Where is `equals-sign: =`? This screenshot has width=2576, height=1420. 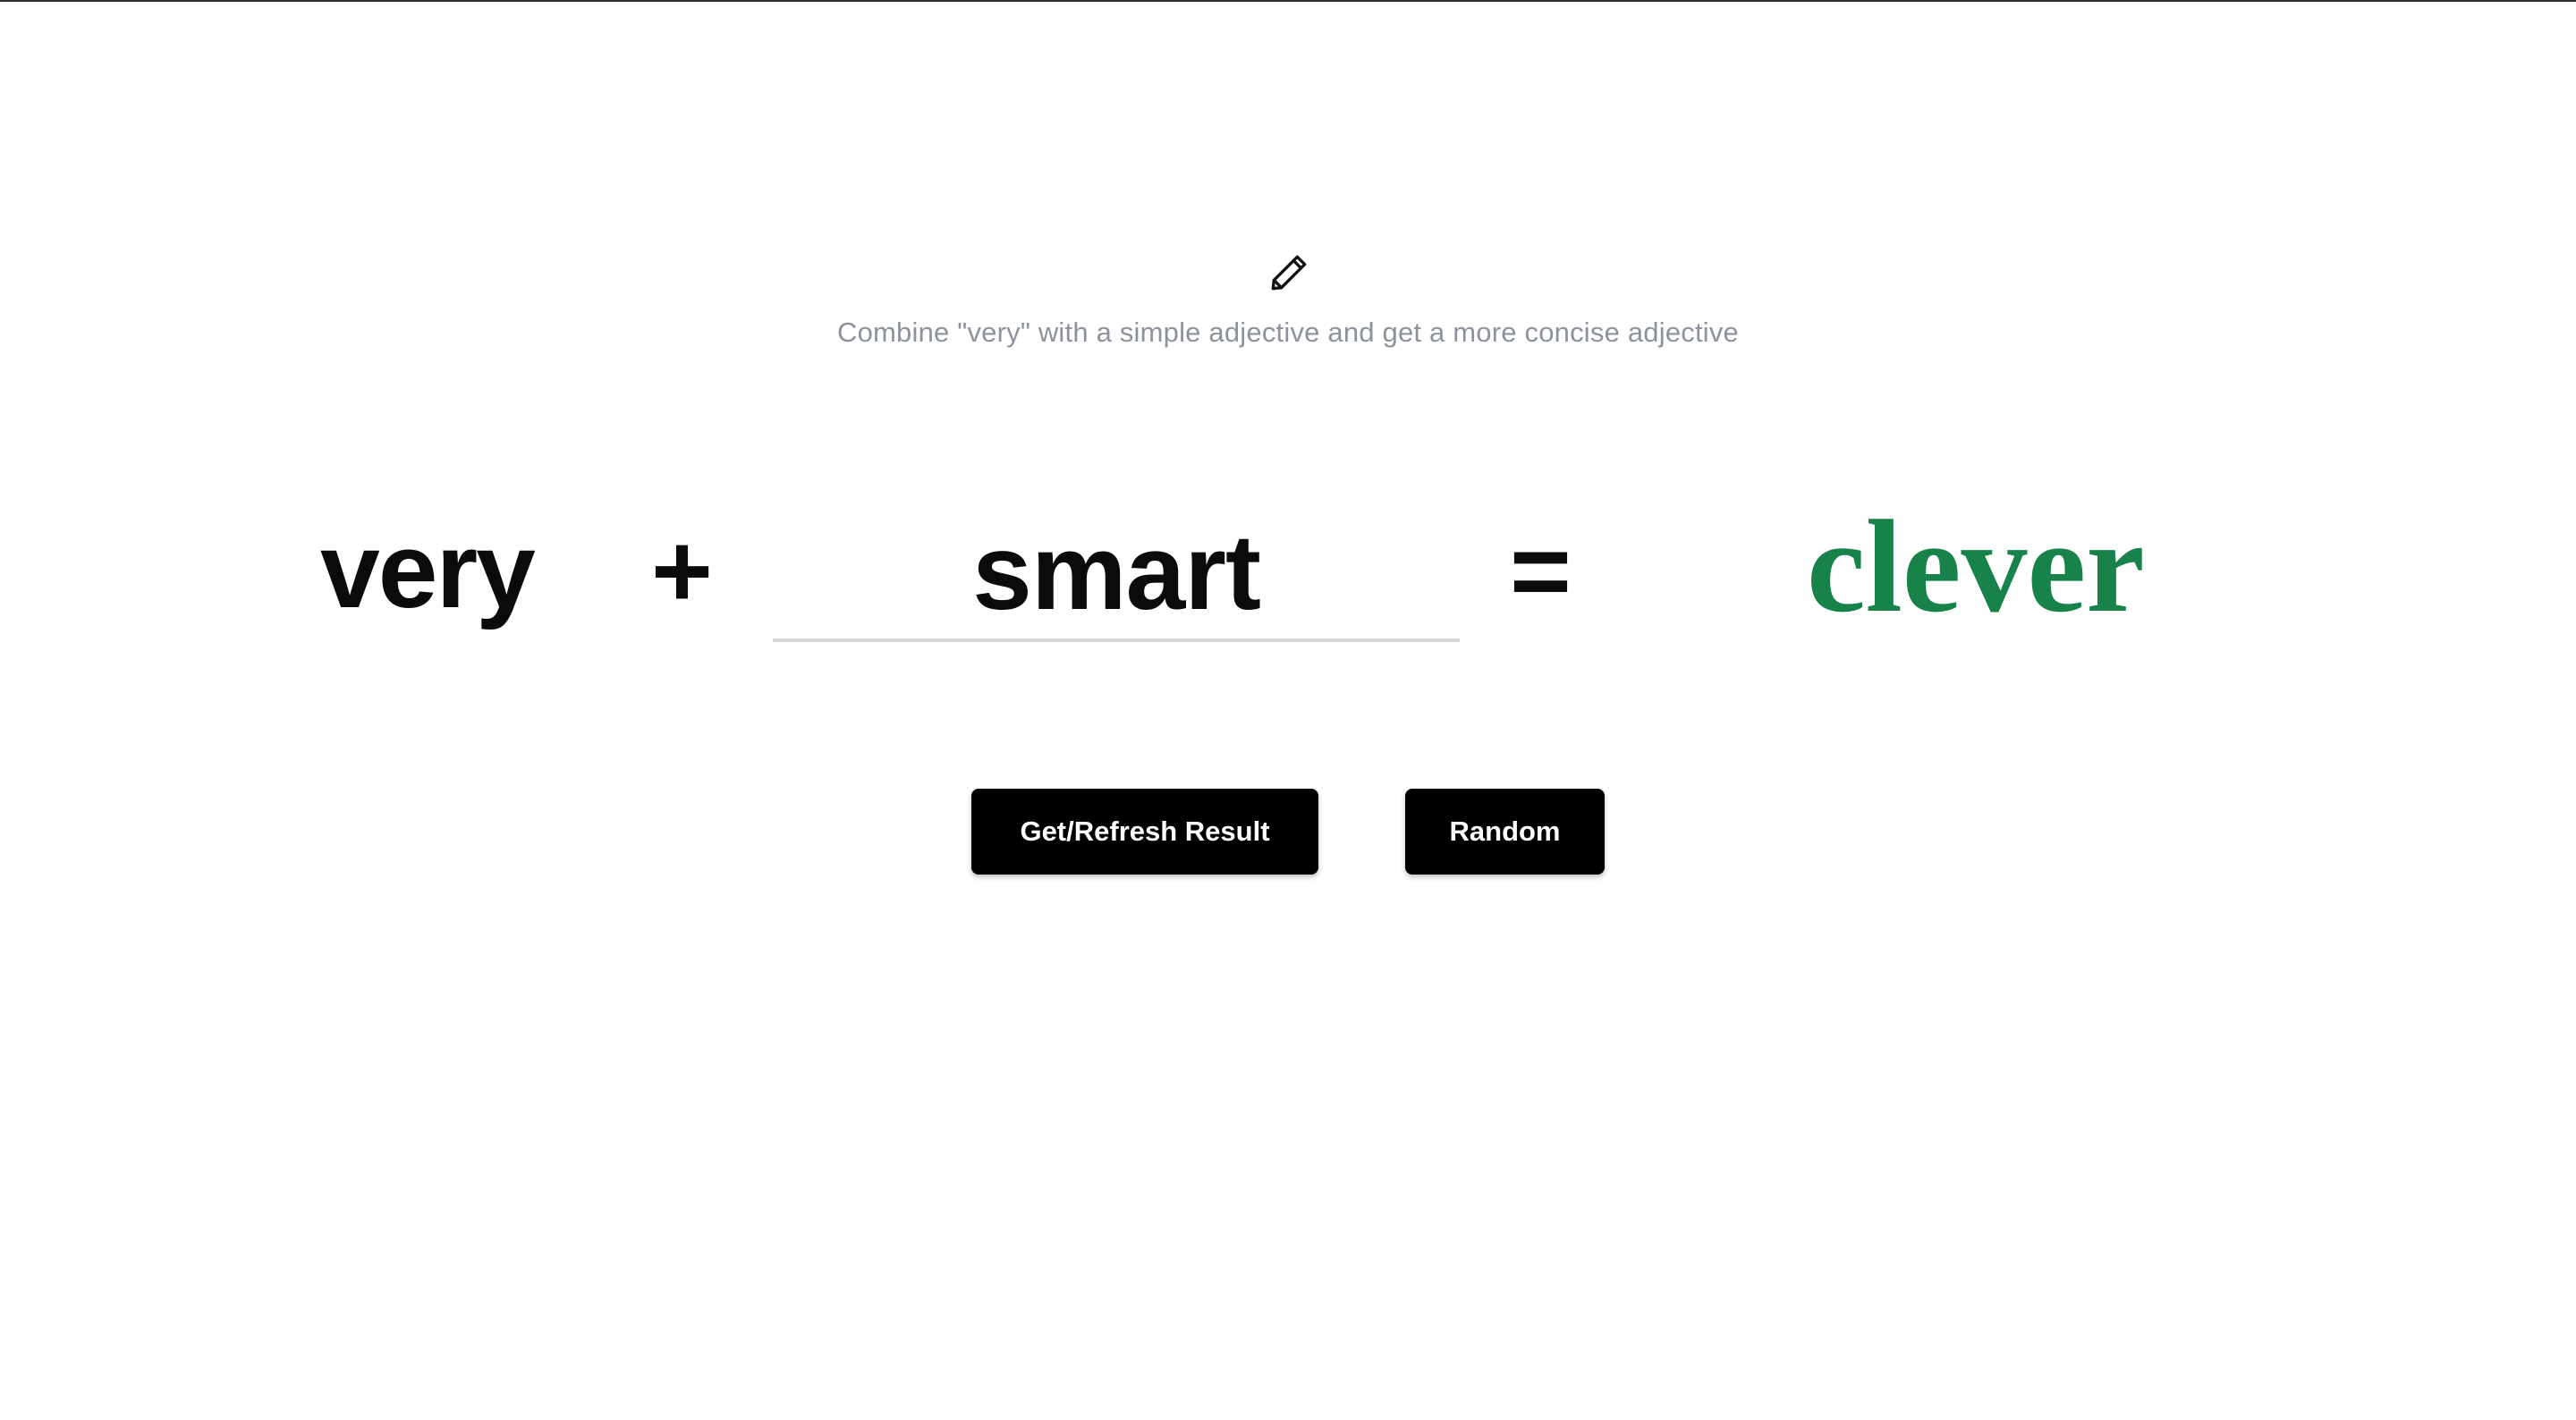 equals-sign: = is located at coordinates (1541, 571).